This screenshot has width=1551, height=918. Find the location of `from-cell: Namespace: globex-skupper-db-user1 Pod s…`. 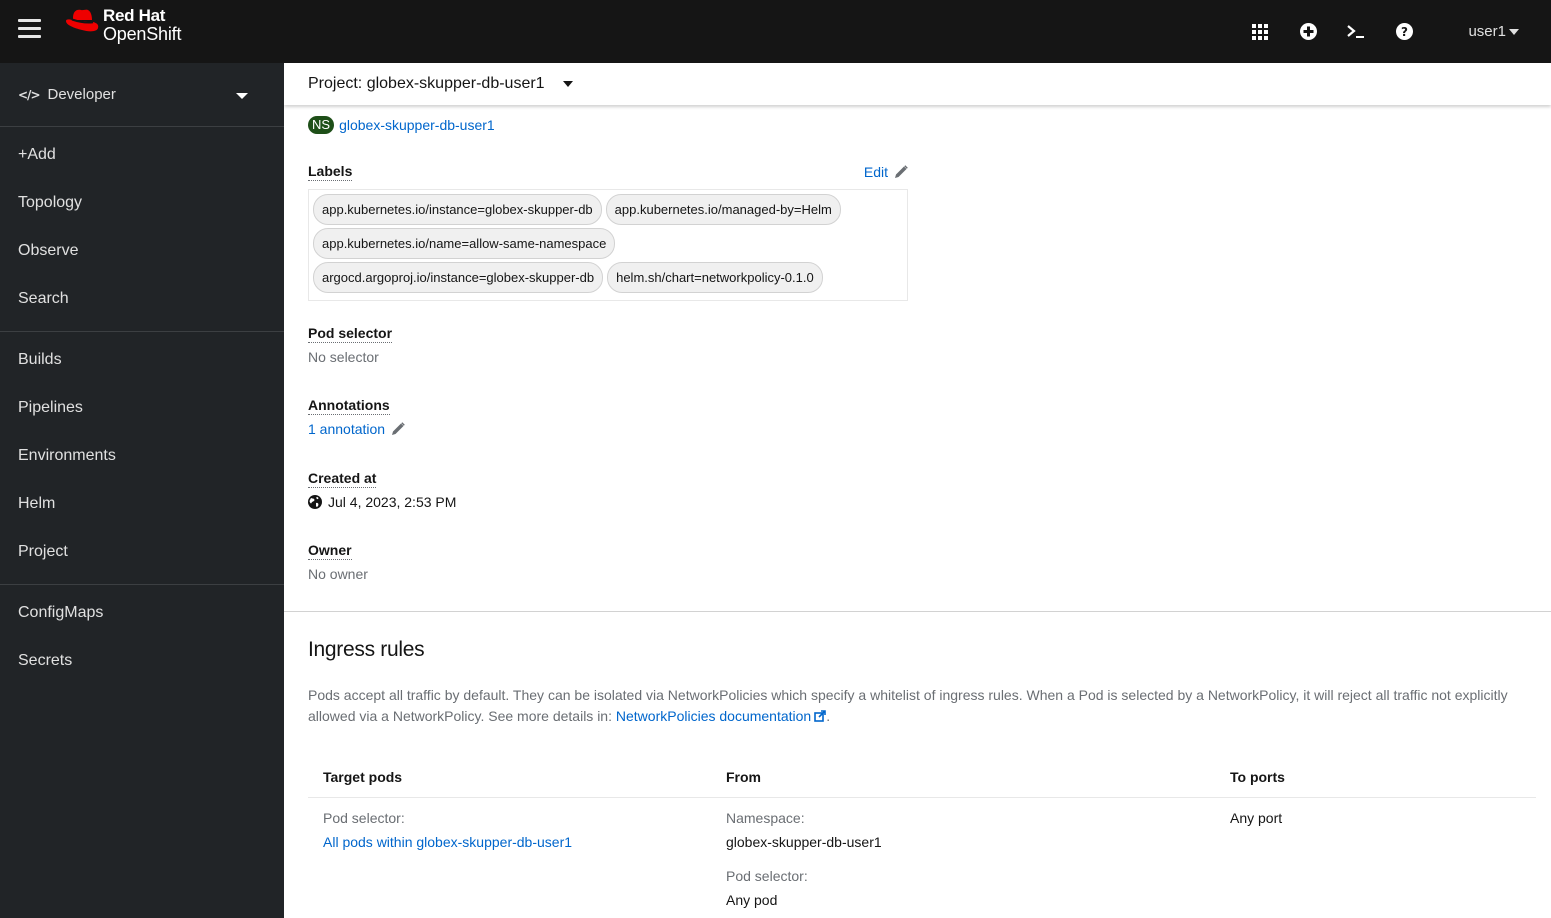

from-cell: Namespace: globex-skupper-db-user1 Pod s… is located at coordinates (963, 858).